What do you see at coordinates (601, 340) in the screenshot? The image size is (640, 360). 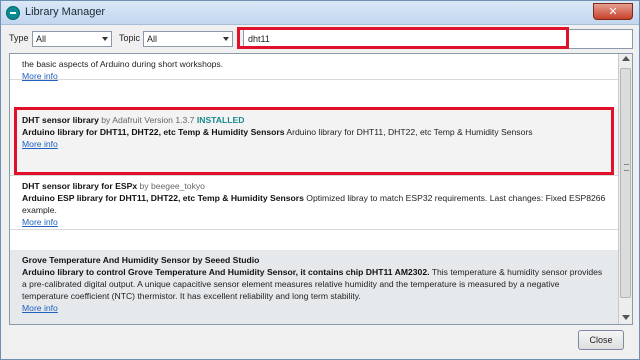 I see `close-button: Close` at bounding box center [601, 340].